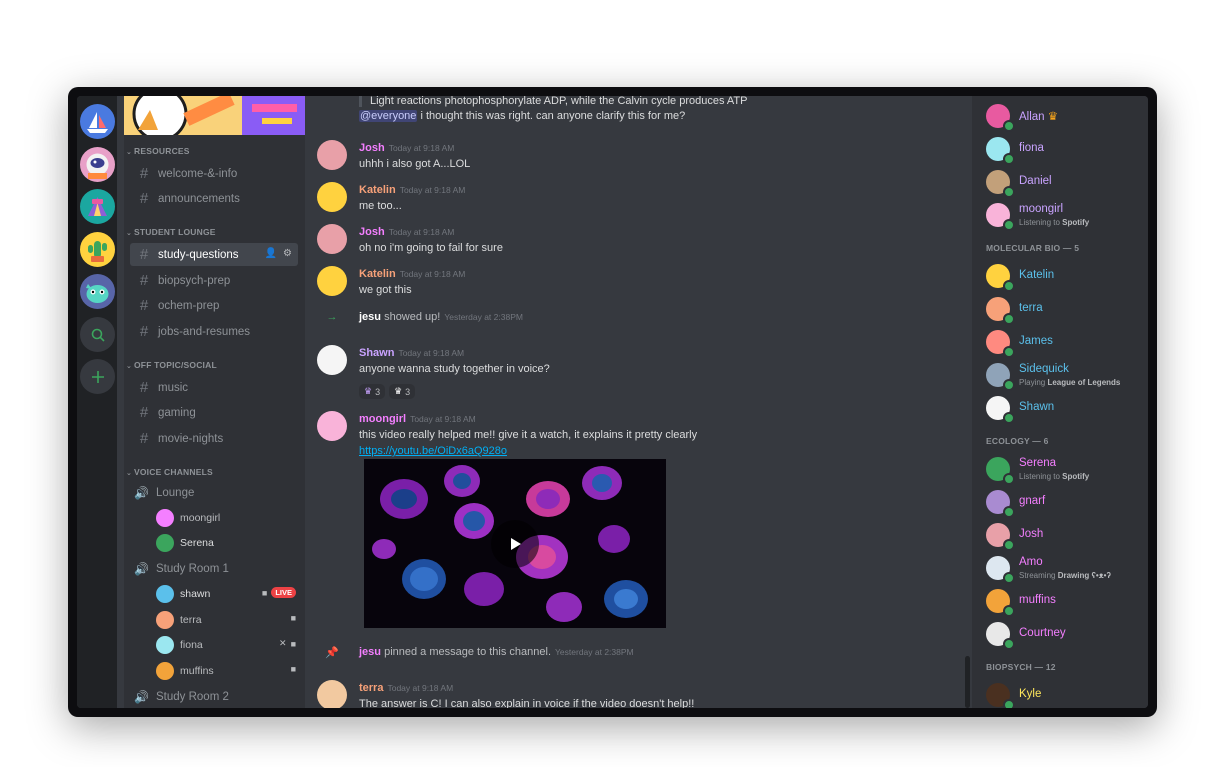  Describe the element at coordinates (1066, 469) in the screenshot. I see `member-item: Serena Listening to Spotify` at that location.